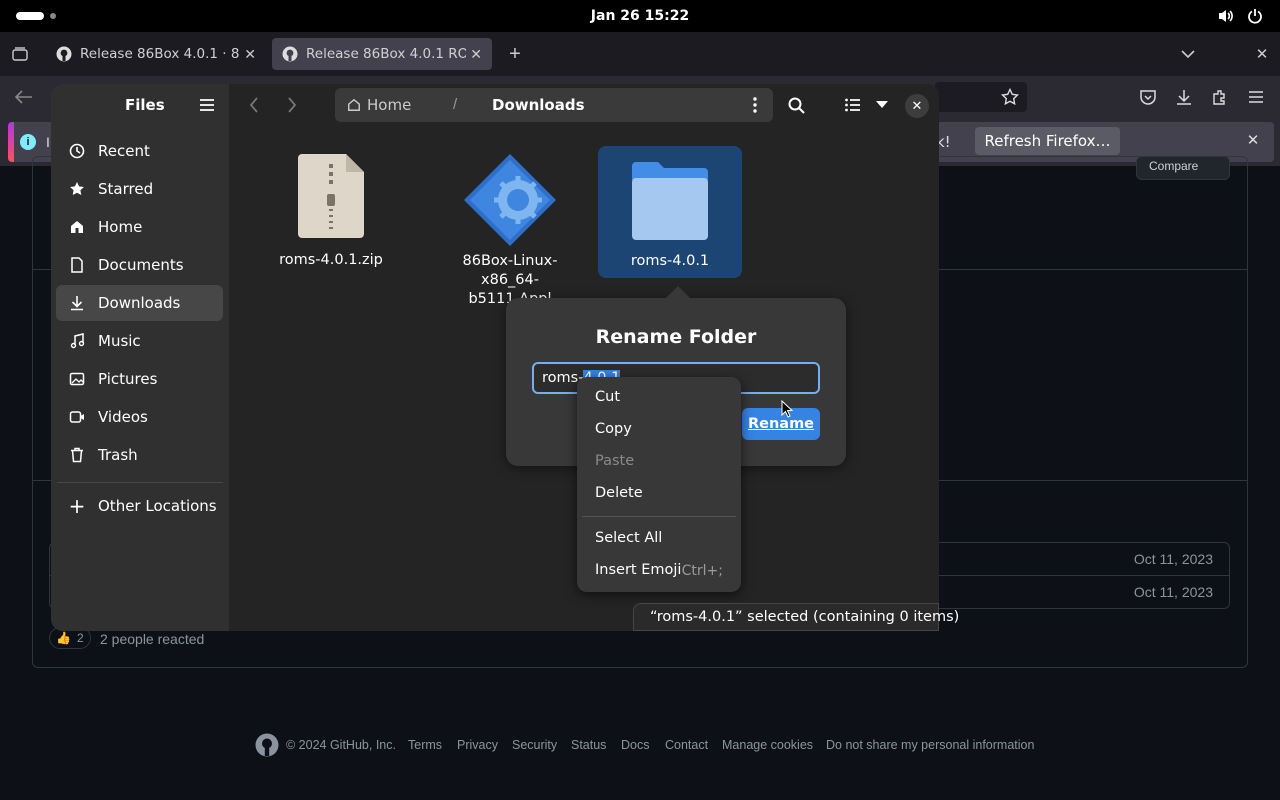  Describe the element at coordinates (1253, 140) in the screenshot. I see `close-notification-icon: ✕` at that location.